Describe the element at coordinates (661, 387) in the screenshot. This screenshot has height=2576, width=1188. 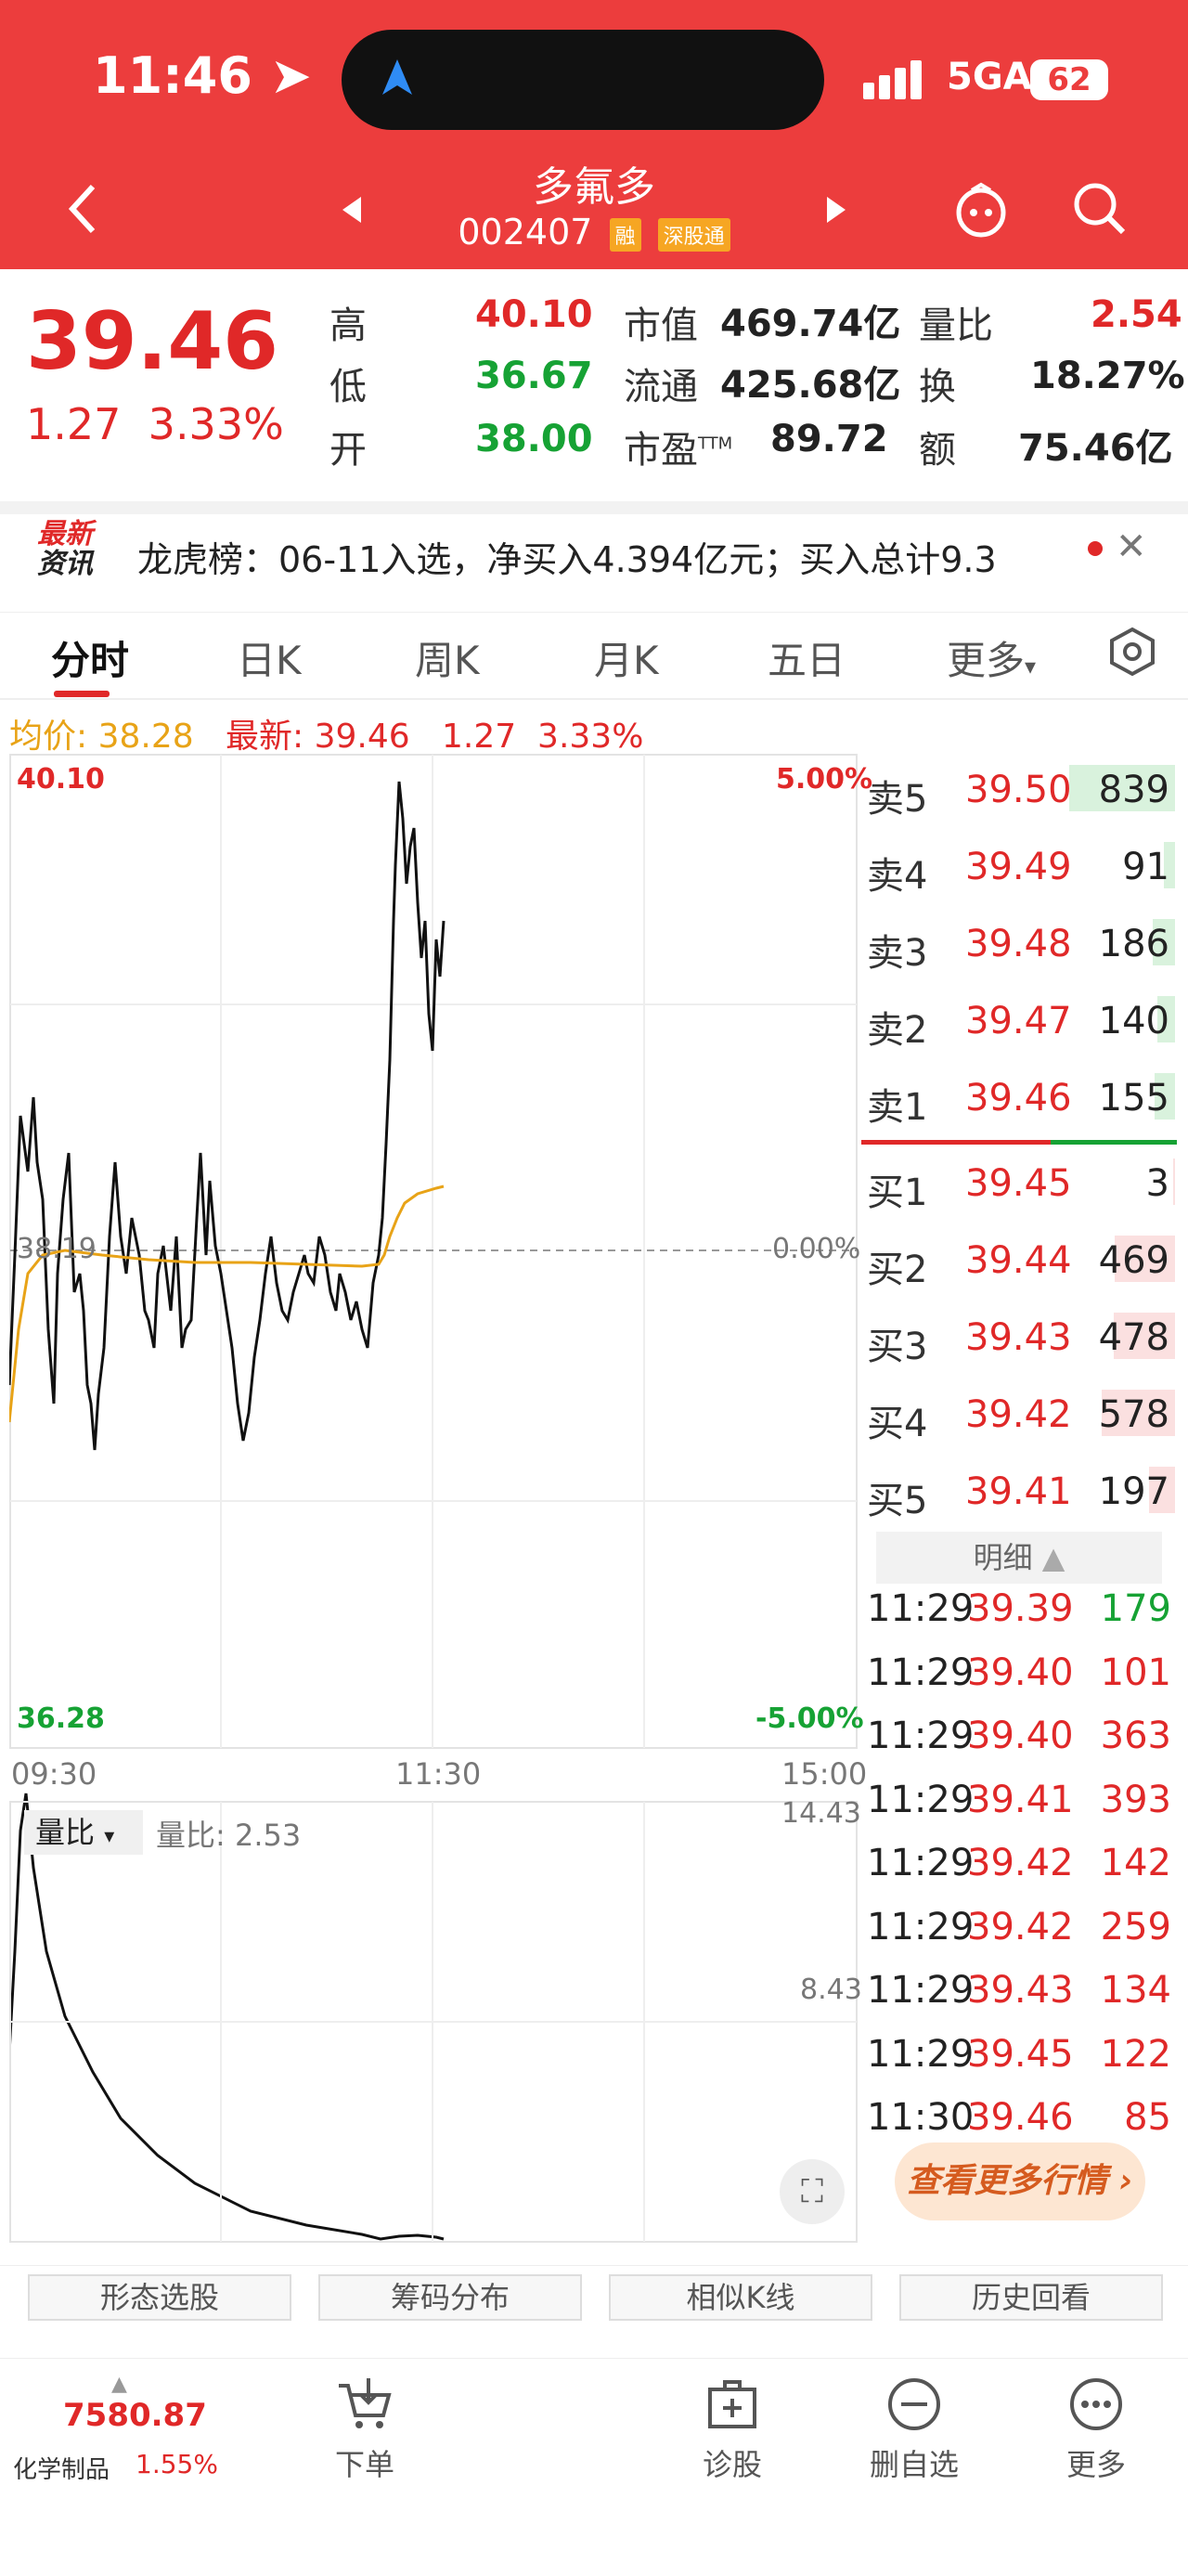
I see `float-label: 流通` at that location.